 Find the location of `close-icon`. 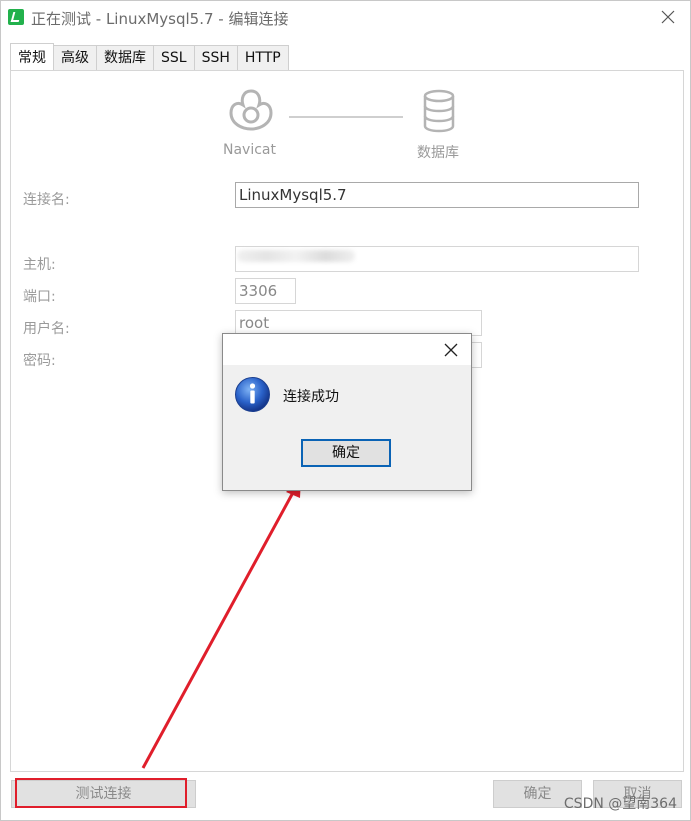

close-icon is located at coordinates (451, 350).